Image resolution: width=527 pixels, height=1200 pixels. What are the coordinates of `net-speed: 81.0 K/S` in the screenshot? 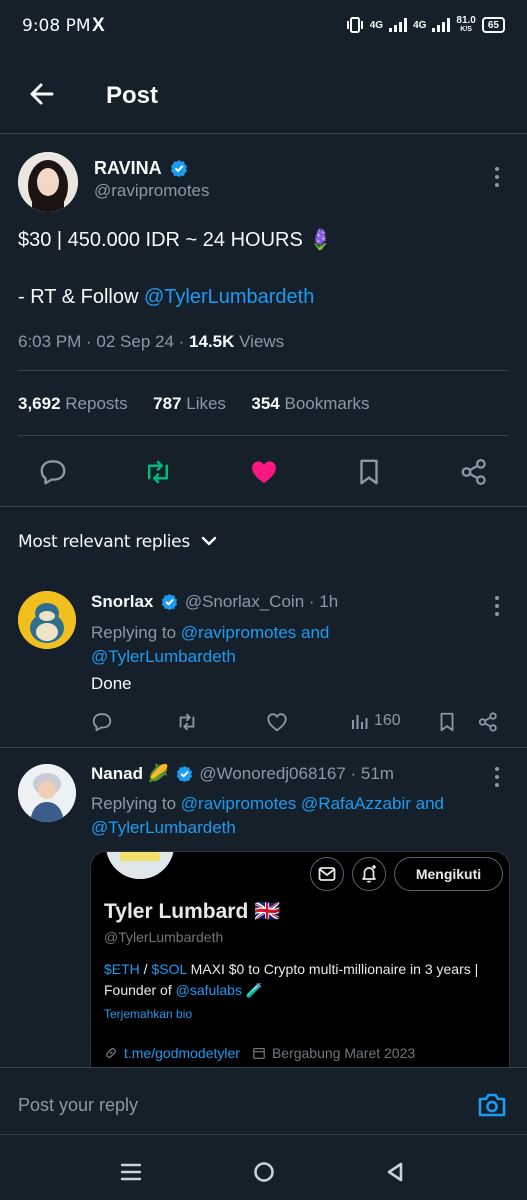 It's located at (466, 24).